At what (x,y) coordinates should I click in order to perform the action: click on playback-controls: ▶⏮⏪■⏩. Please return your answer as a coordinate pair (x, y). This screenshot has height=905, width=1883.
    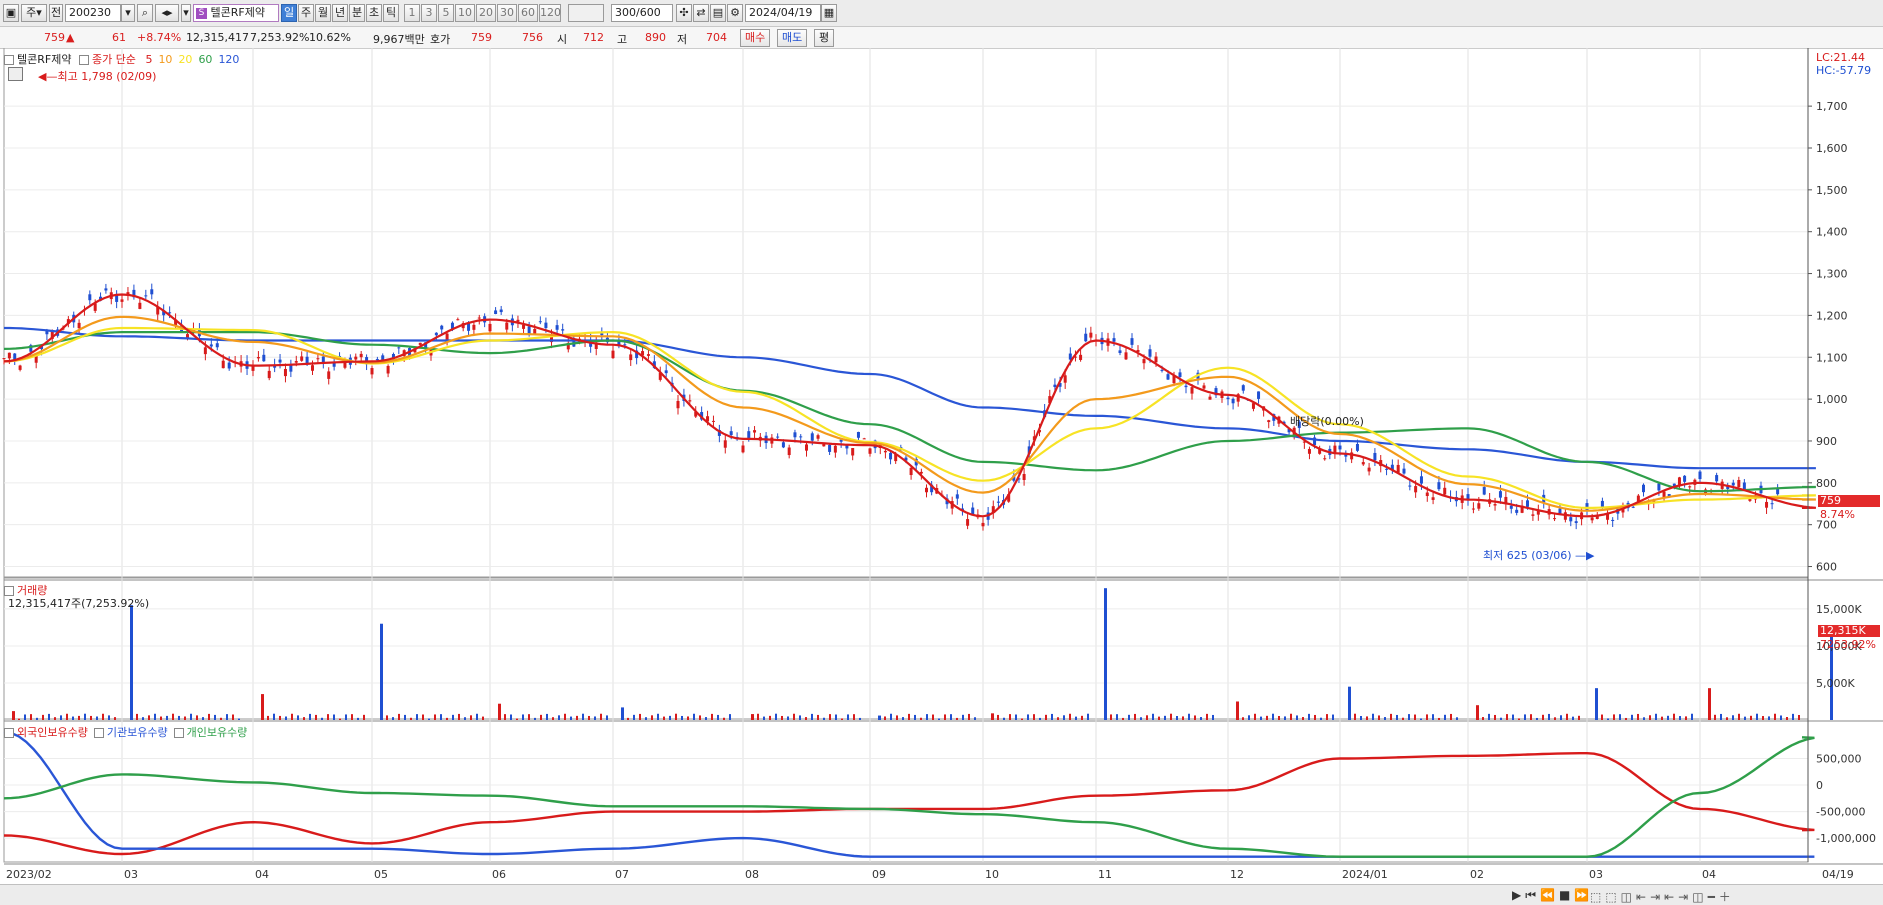
    Looking at the image, I should click on (1552, 895).